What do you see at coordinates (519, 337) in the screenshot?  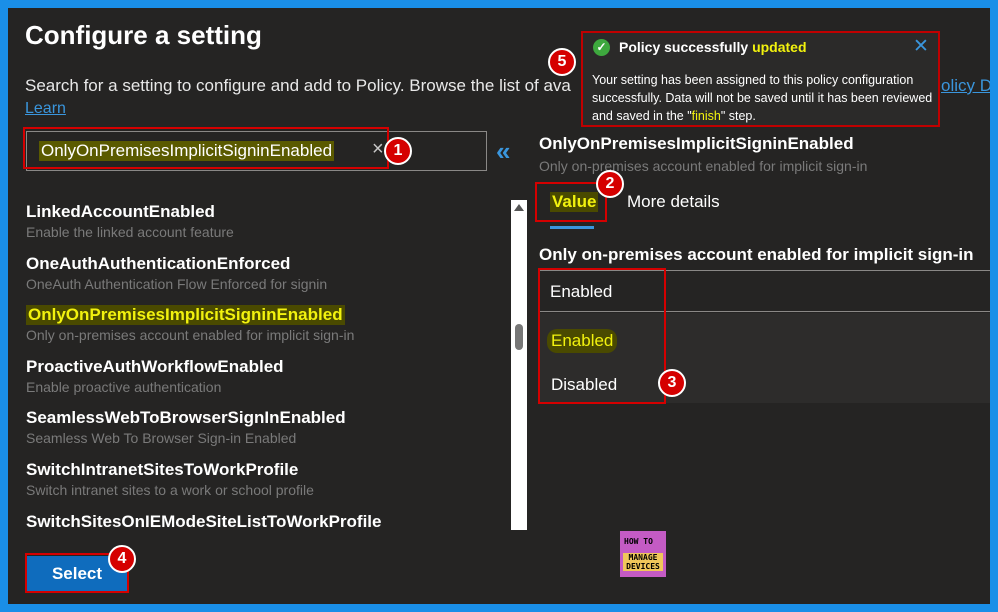 I see `scrollbar-thumb` at bounding box center [519, 337].